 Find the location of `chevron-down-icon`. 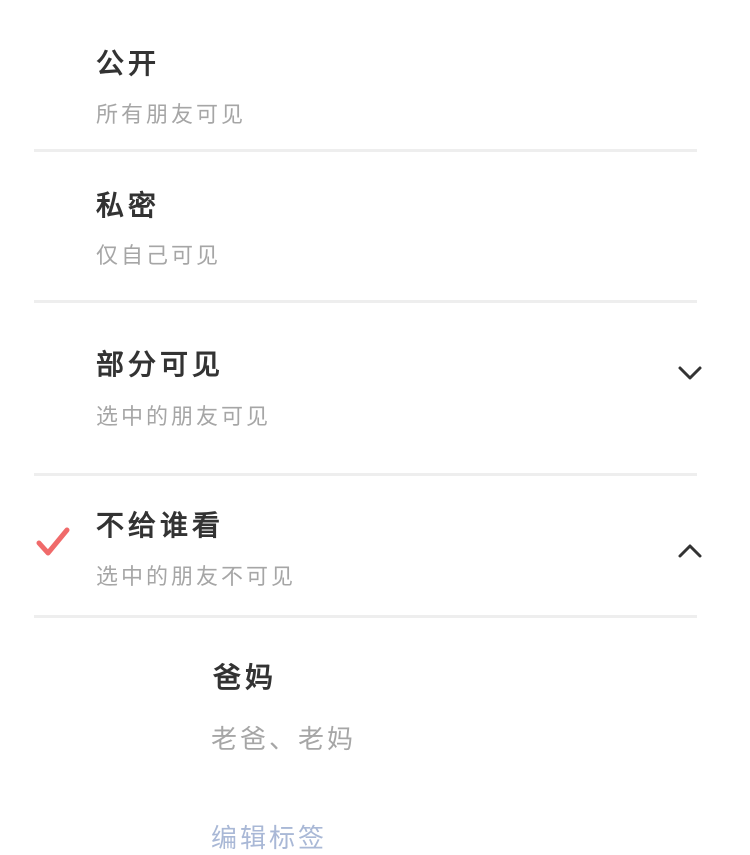

chevron-down-icon is located at coordinates (690, 373).